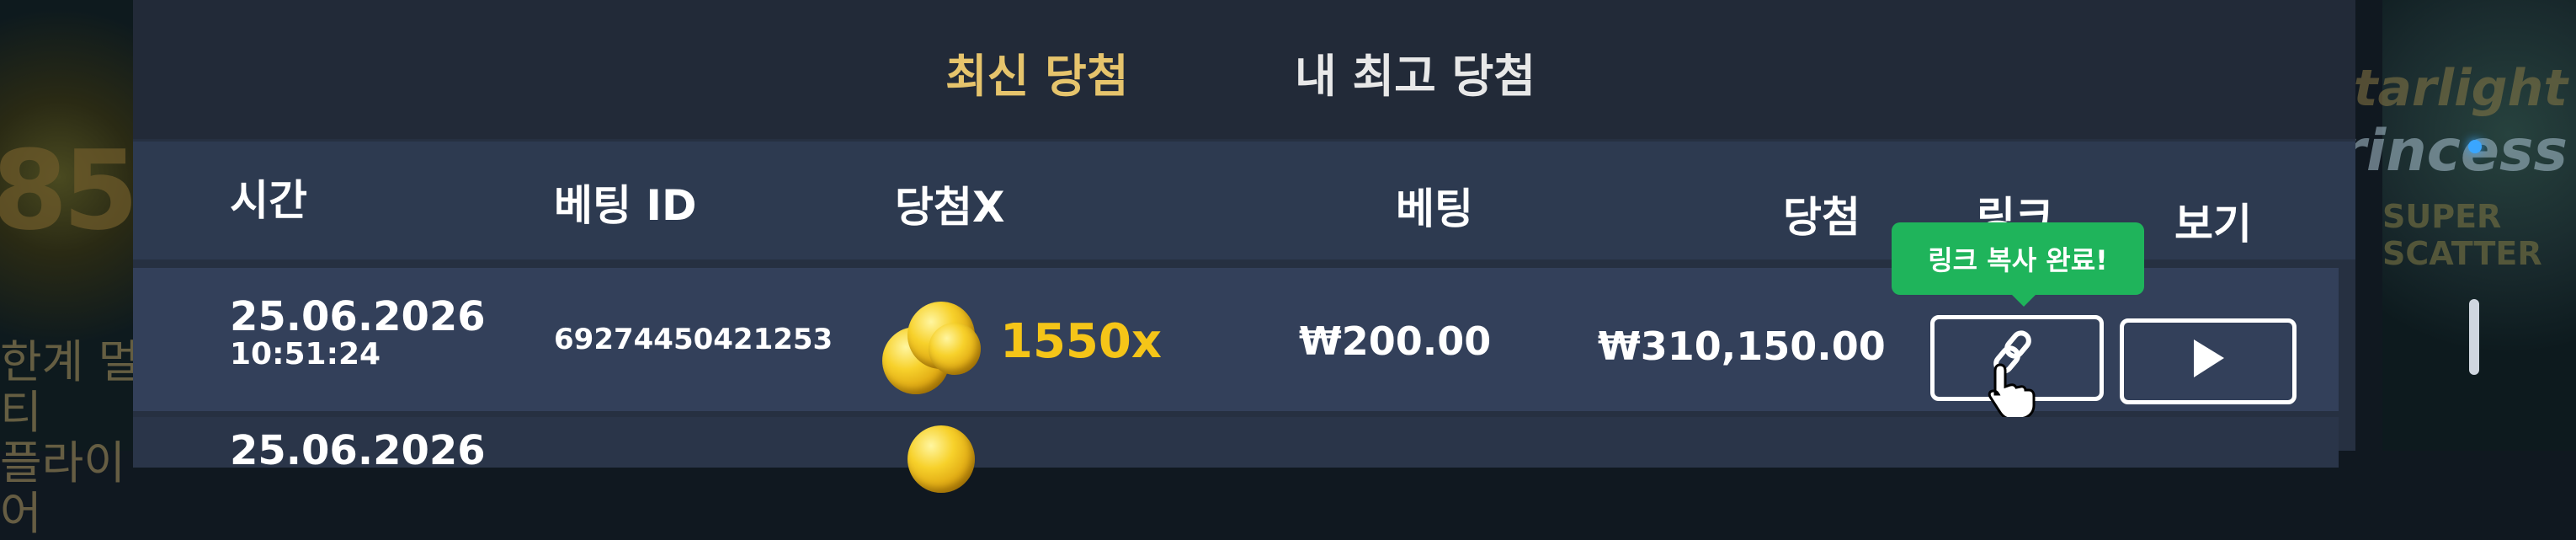  I want to click on background-light-dot, so click(2475, 146).